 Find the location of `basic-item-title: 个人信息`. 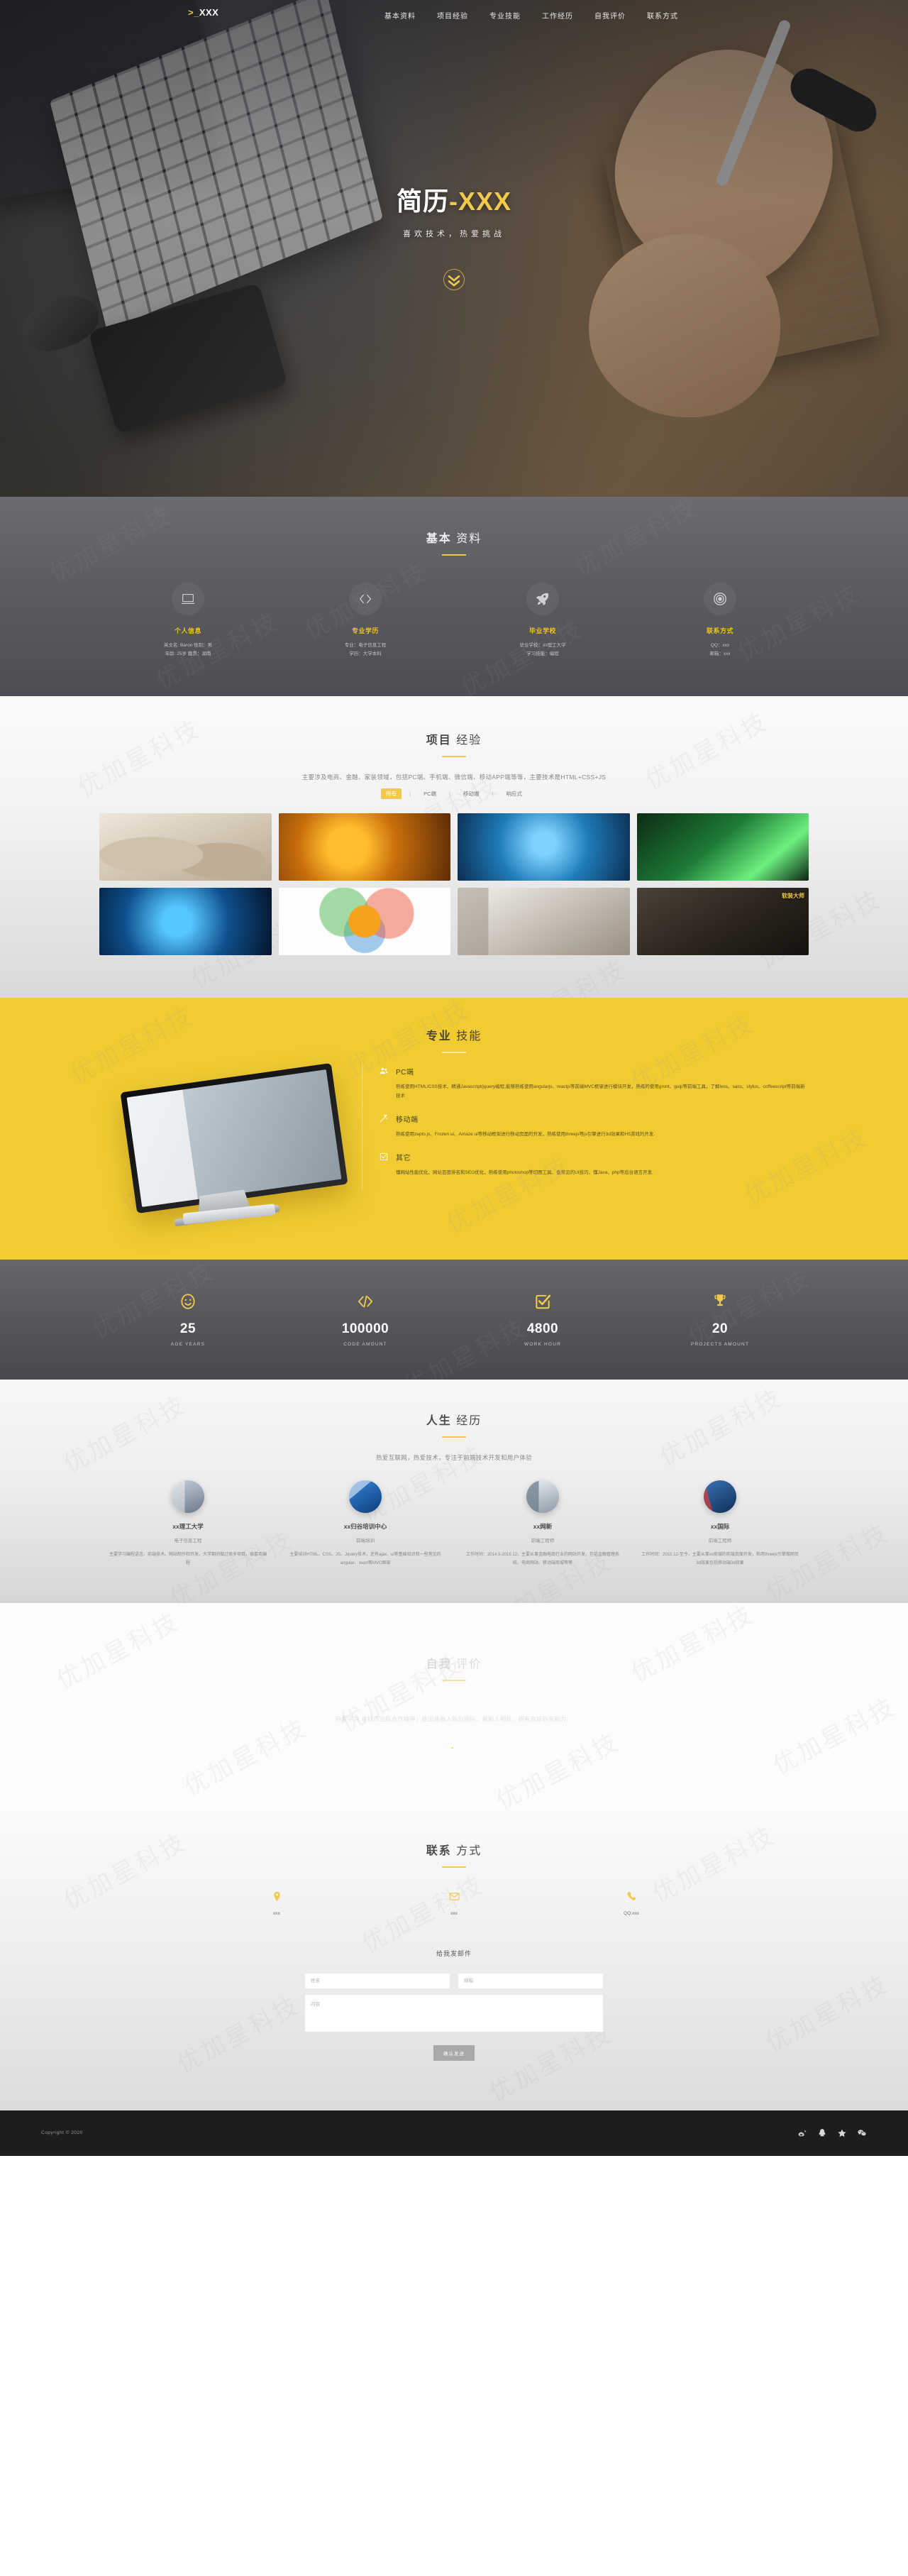

basic-item-title: 个人信息 is located at coordinates (187, 630).